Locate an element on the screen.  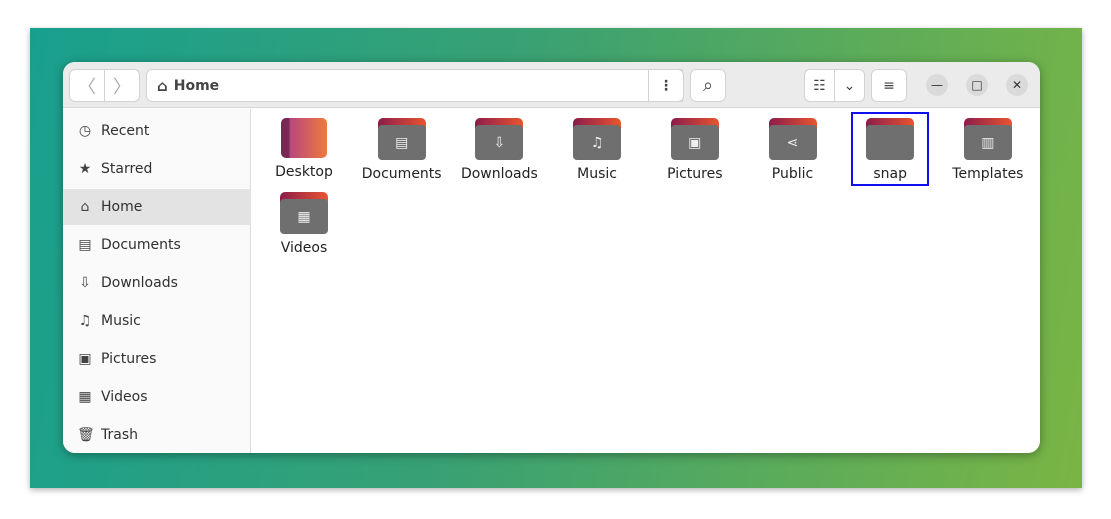
documents-icon: ▤ is located at coordinates (85, 245).